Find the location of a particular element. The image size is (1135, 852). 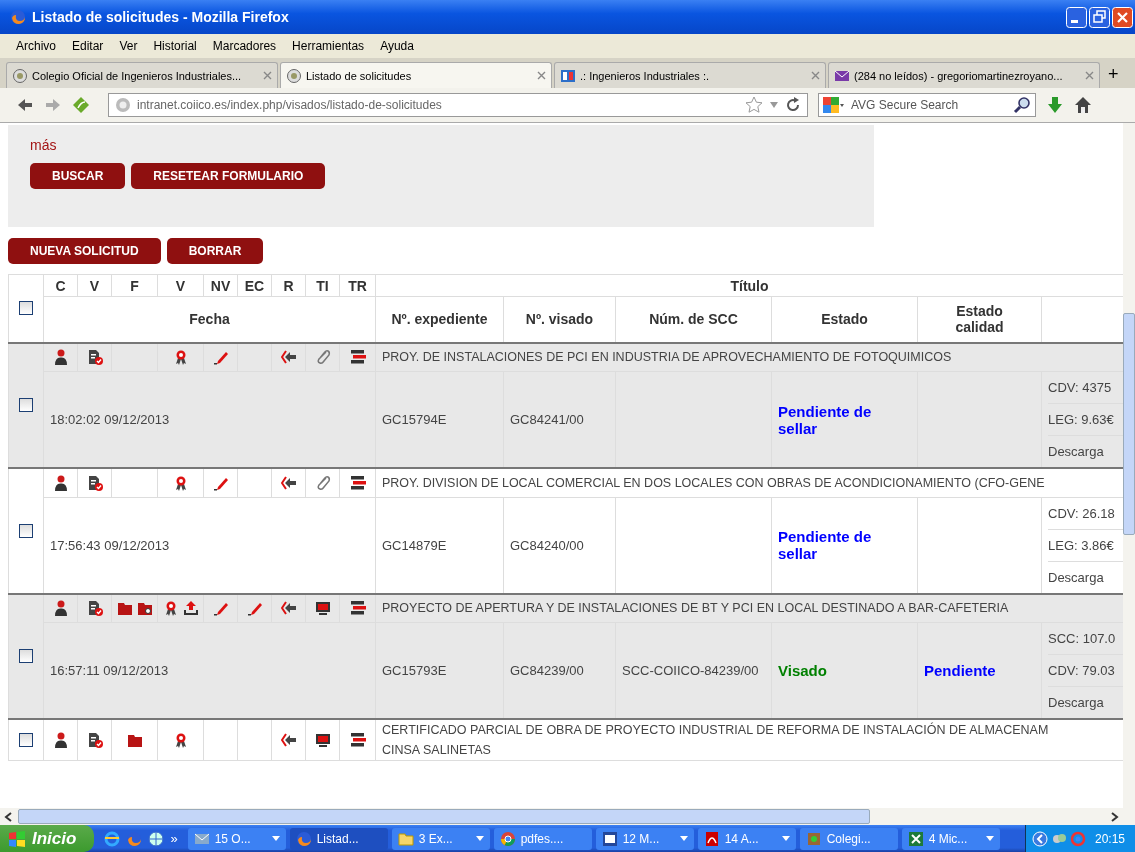

column-header: NV is located at coordinates (220, 285).